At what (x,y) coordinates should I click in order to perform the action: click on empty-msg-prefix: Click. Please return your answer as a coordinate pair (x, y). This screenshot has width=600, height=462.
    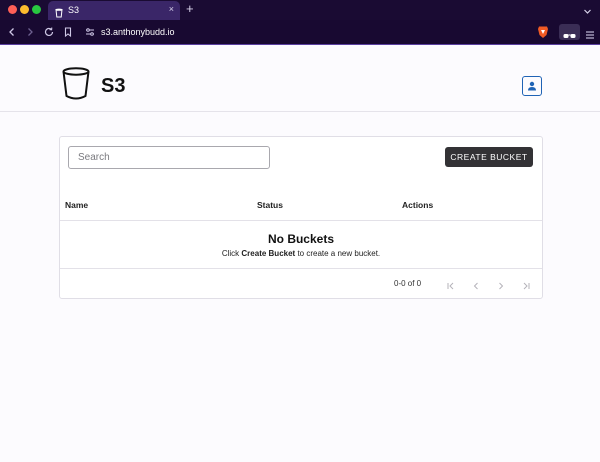
    Looking at the image, I should click on (231, 253).